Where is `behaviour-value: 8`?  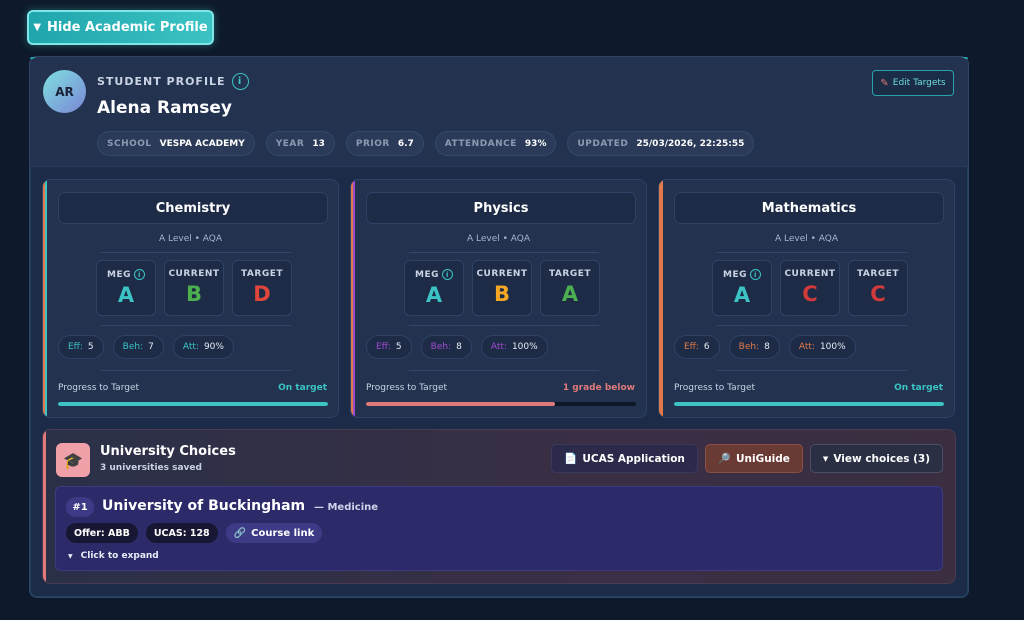
behaviour-value: 8 is located at coordinates (459, 347).